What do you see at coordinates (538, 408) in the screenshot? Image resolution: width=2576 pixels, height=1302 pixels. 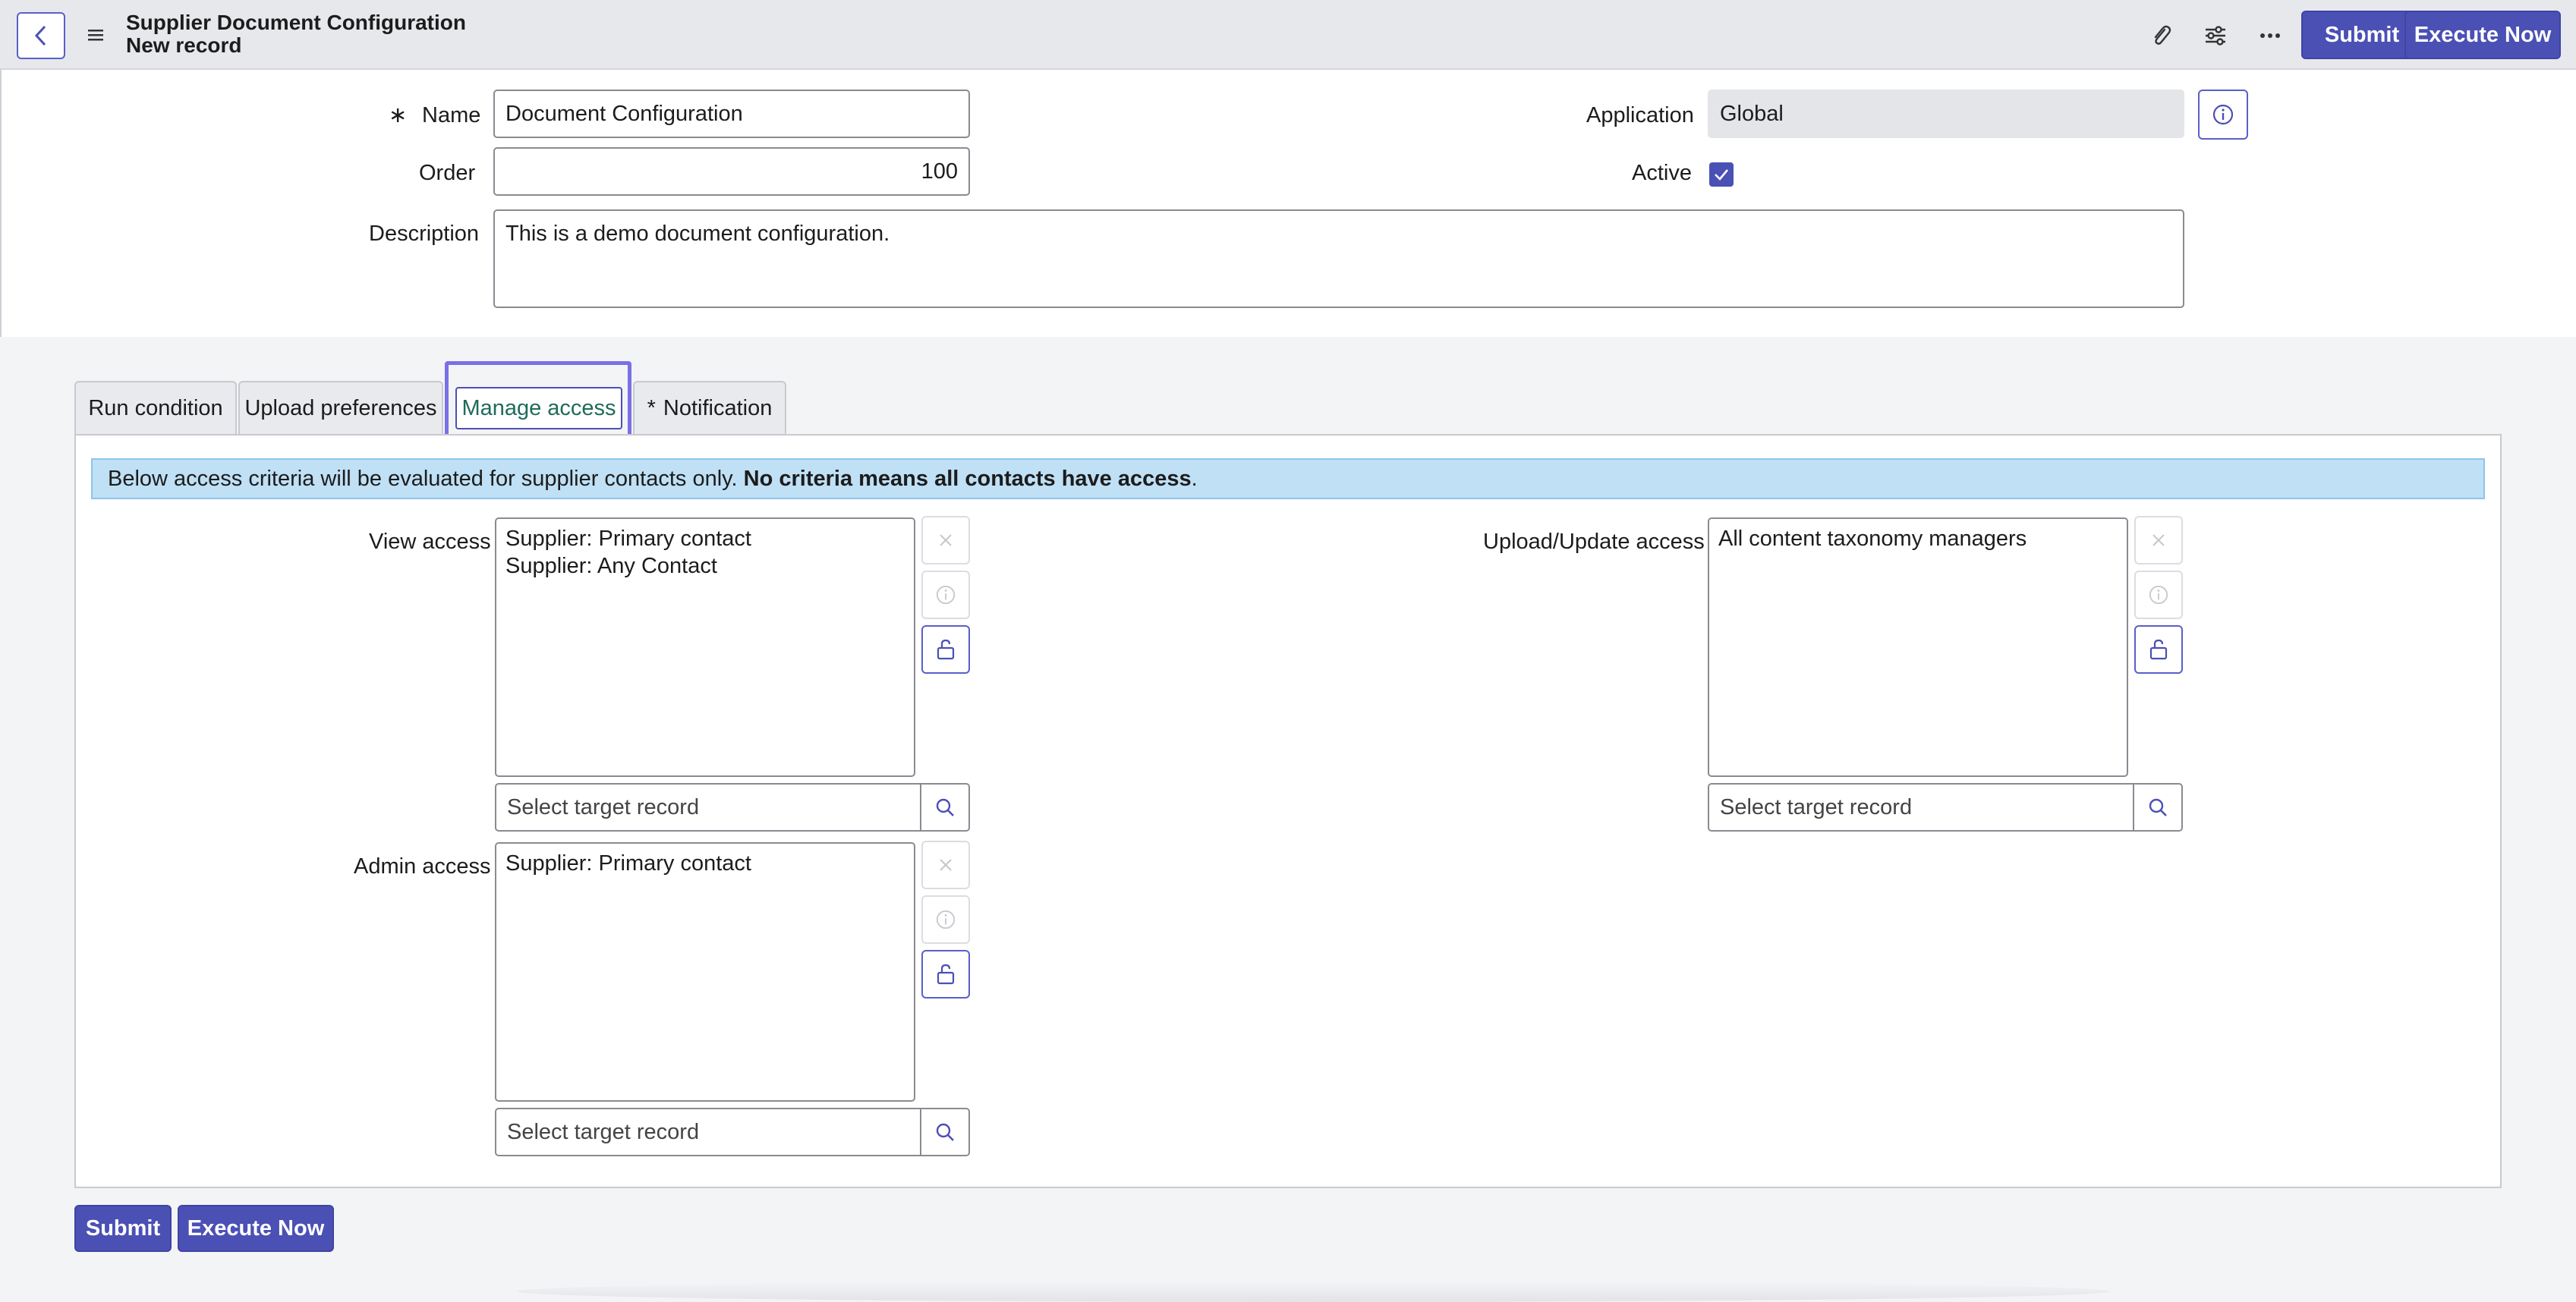 I see `tab-manage-access: Manage access` at bounding box center [538, 408].